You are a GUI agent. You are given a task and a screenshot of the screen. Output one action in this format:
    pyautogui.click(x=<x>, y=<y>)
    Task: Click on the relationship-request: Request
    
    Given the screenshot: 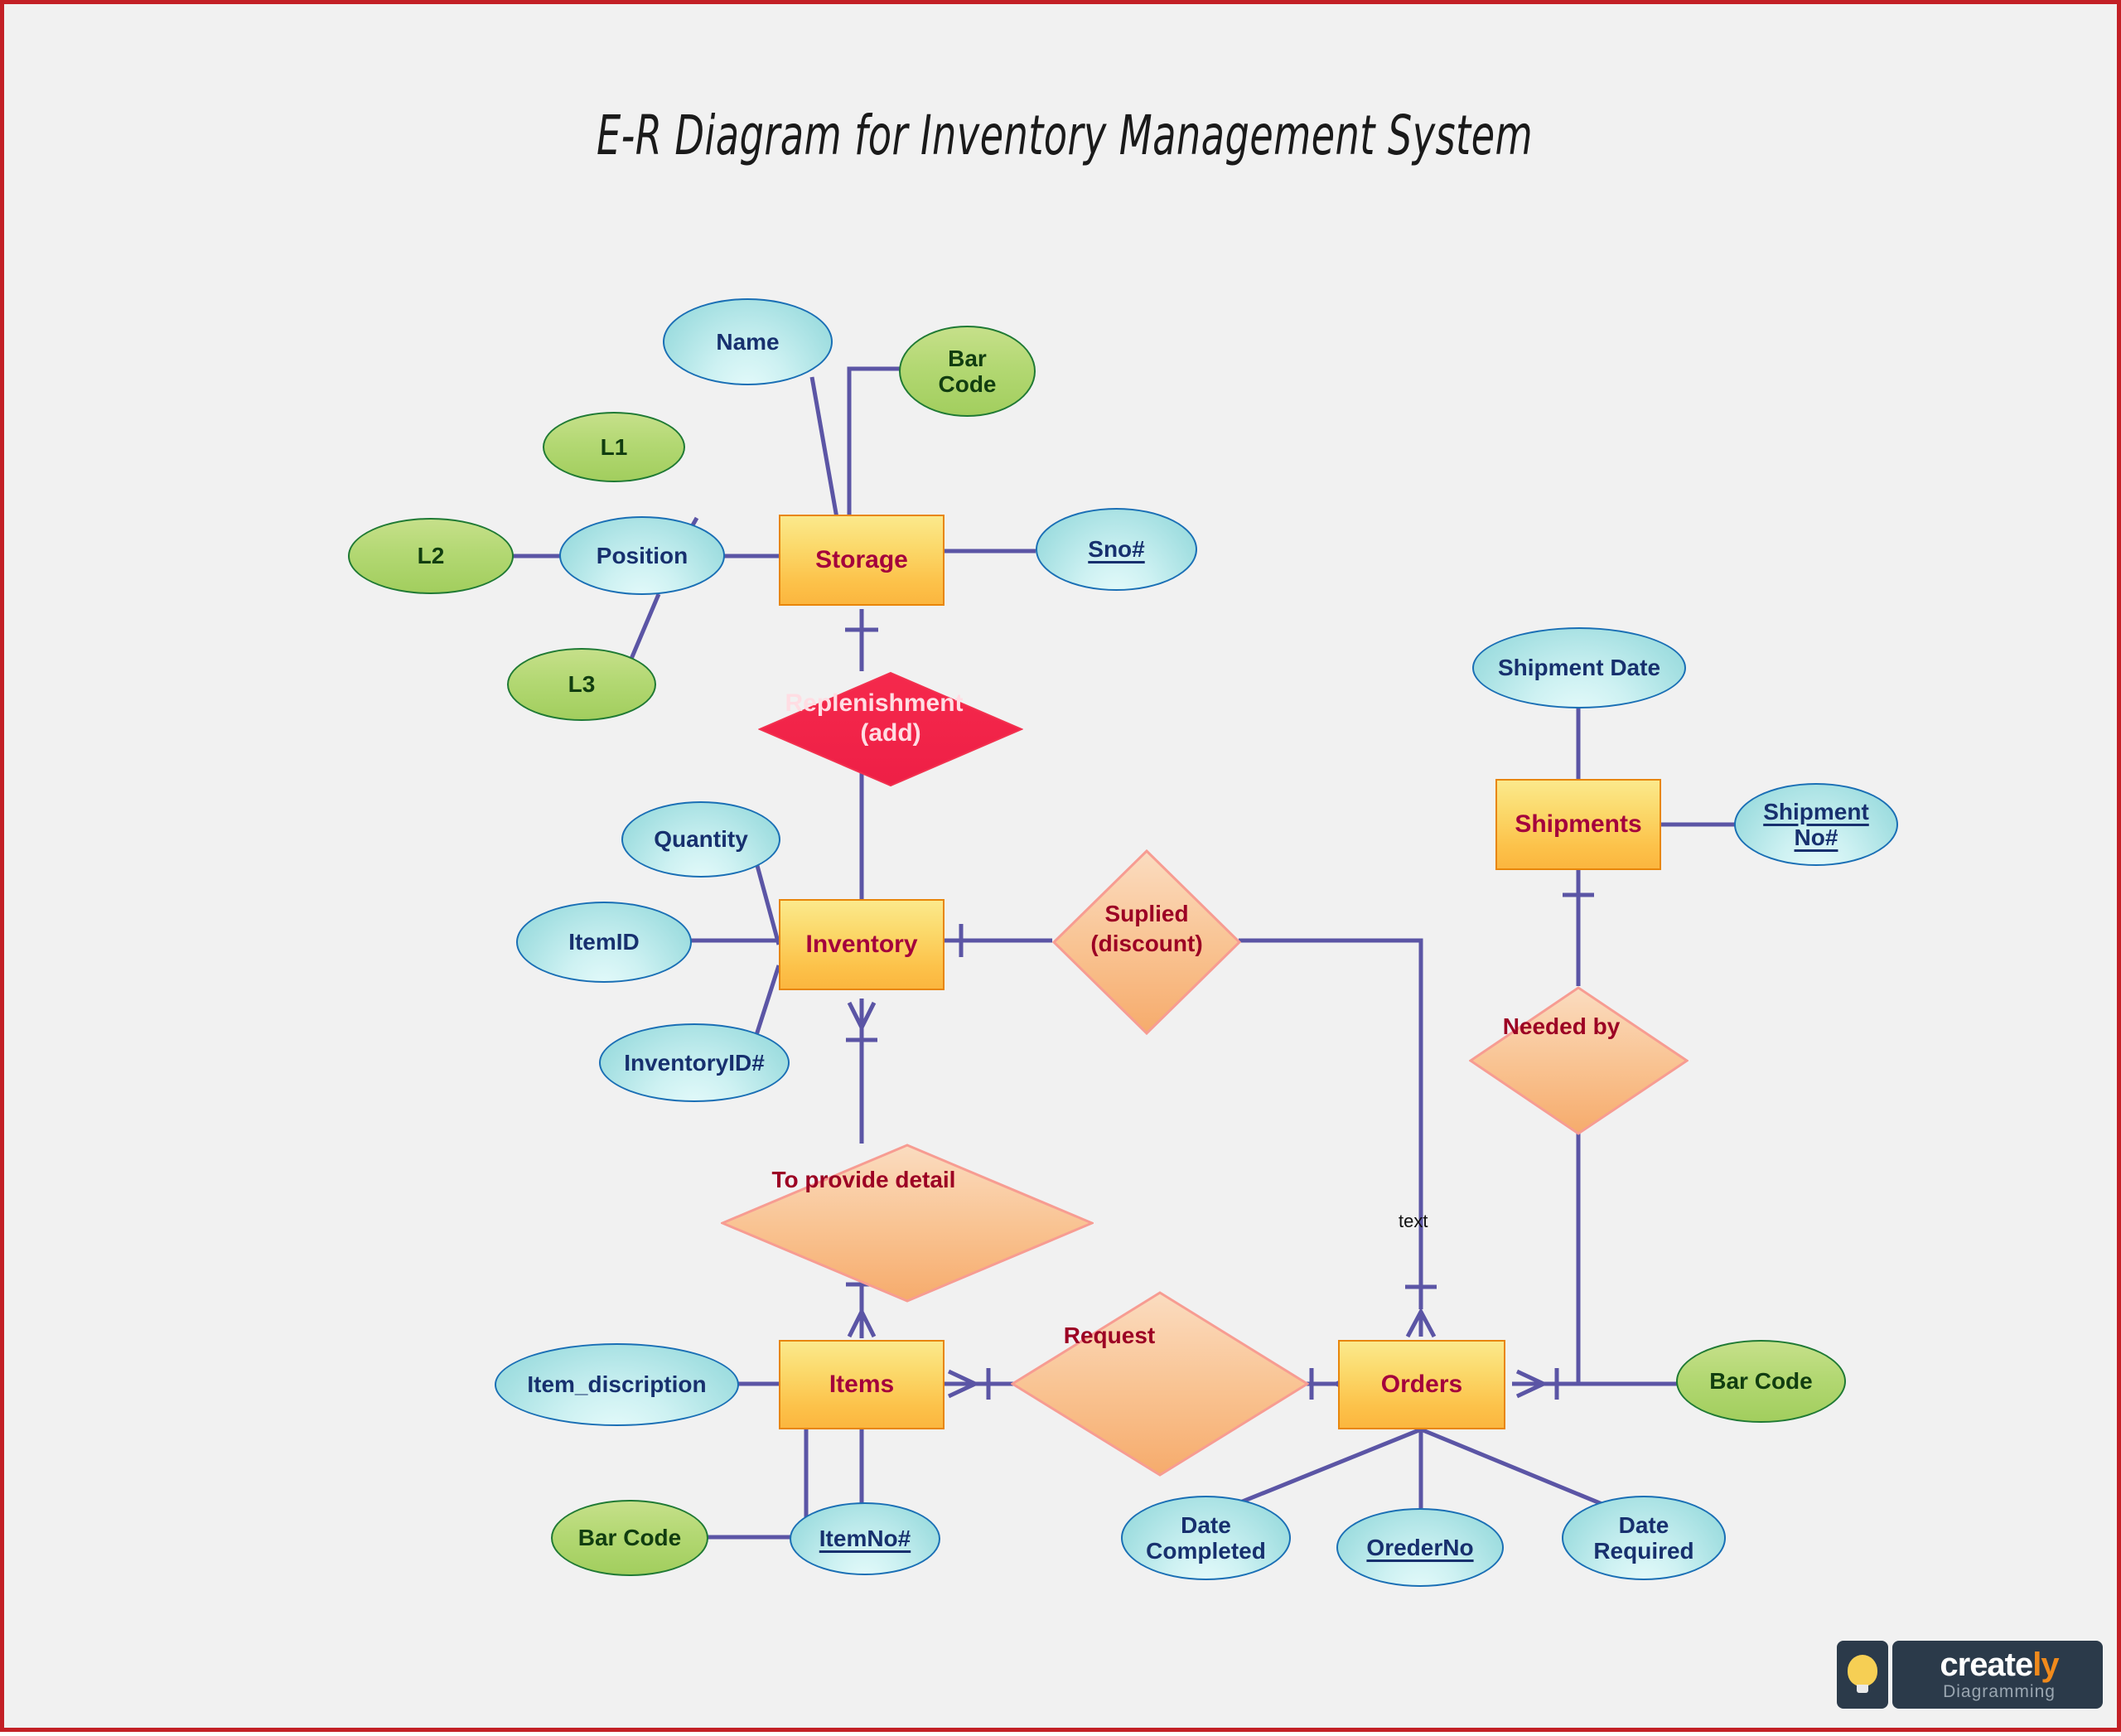 What is the action you would take?
    pyautogui.click(x=1160, y=1384)
    